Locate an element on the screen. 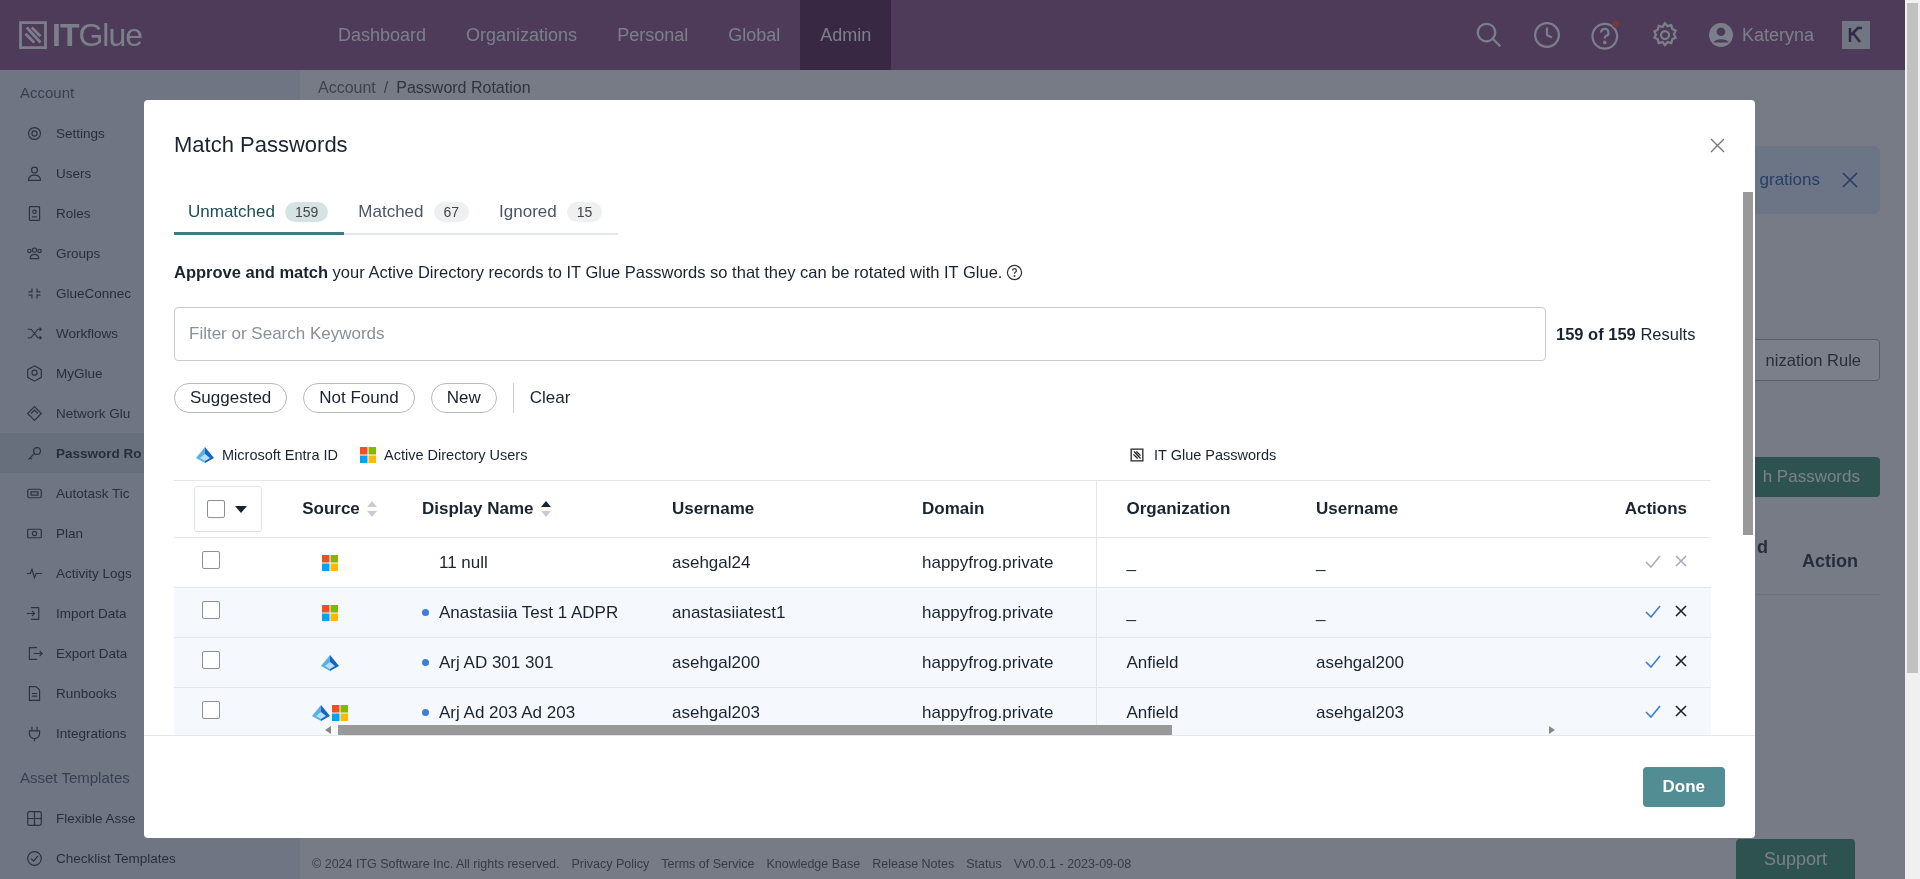  table-cell: Anastasiia Test 1 ADPR is located at coordinates (529, 612).